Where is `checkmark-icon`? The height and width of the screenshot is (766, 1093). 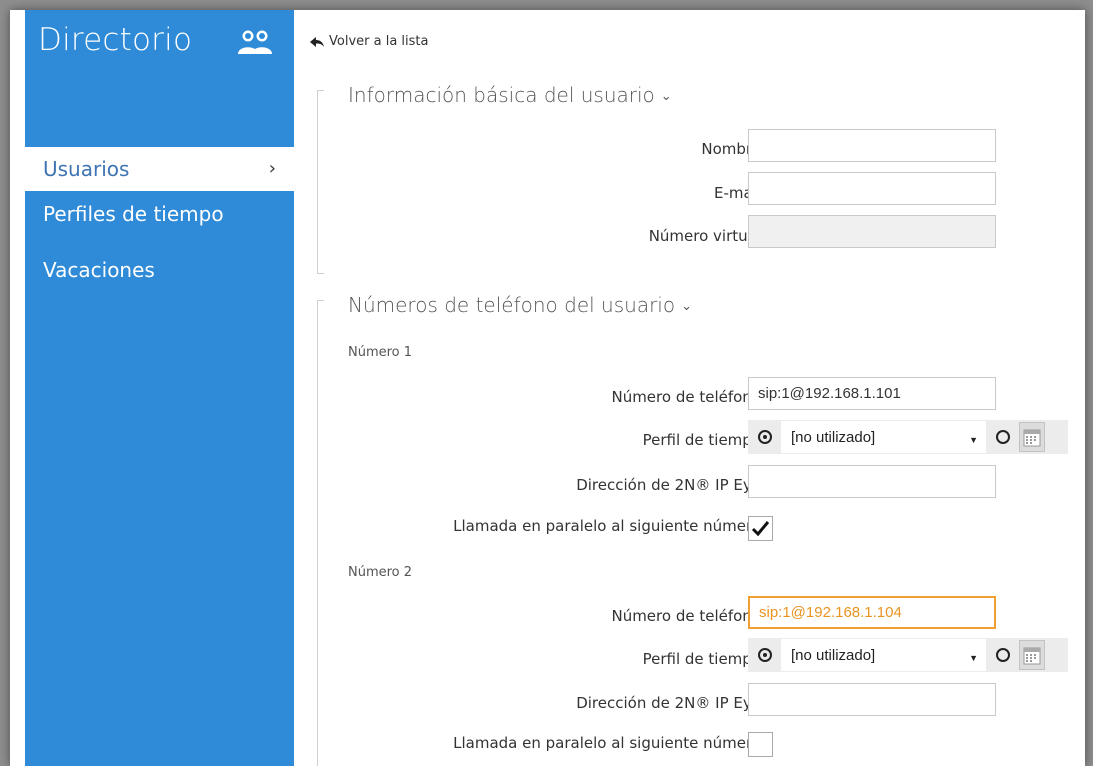 checkmark-icon is located at coordinates (760, 529).